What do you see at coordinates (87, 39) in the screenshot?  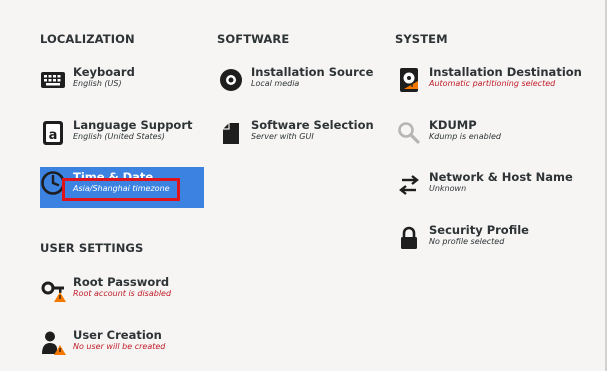 I see `section-localization-title: LOCALIZATION` at bounding box center [87, 39].